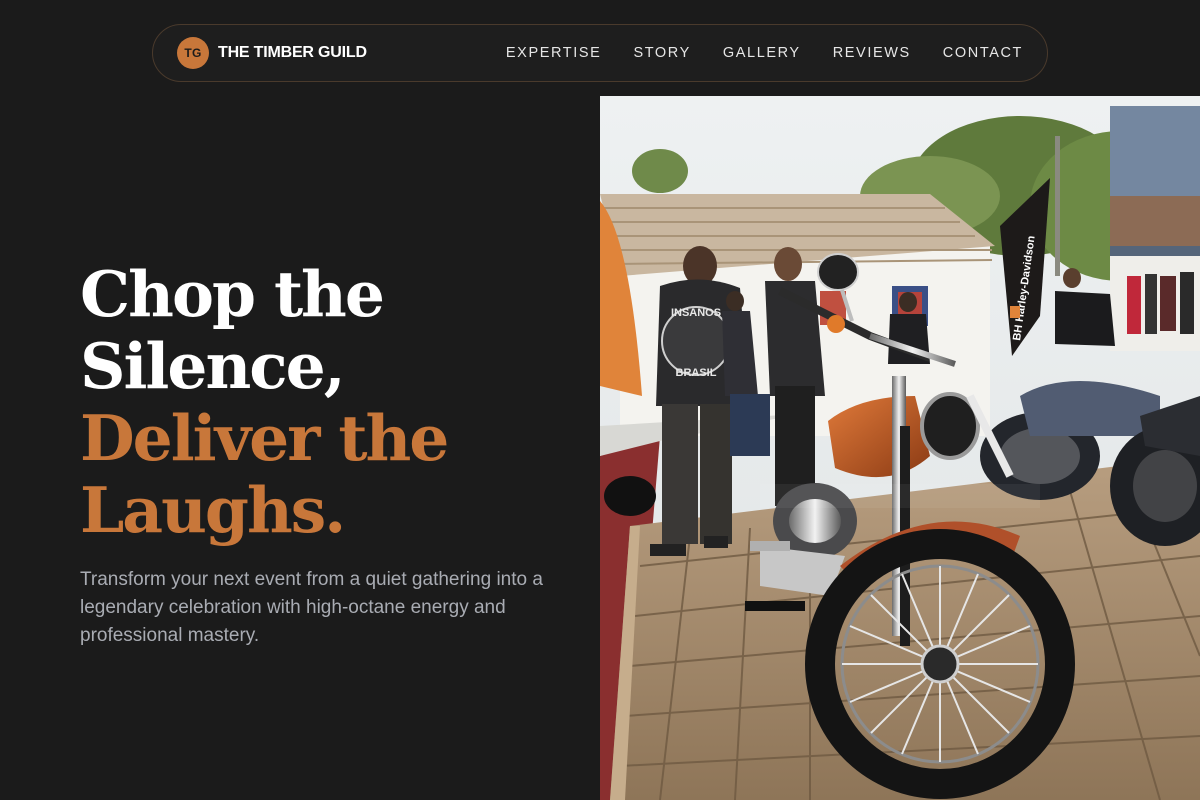 Image resolution: width=1200 pixels, height=800 pixels. What do you see at coordinates (661, 53) in the screenshot?
I see `nav-link-story: STORY` at bounding box center [661, 53].